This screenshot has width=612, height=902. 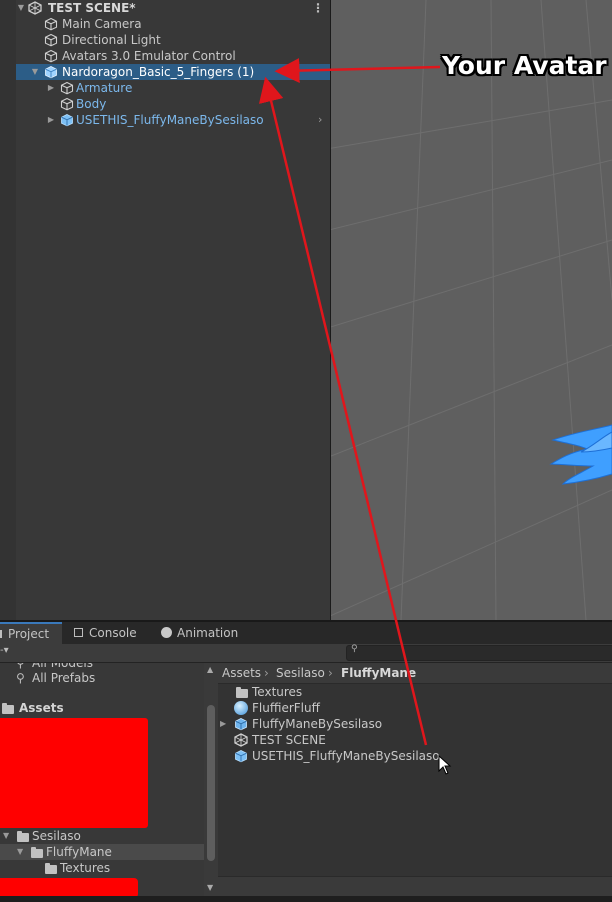 What do you see at coordinates (357, 71) in the screenshot?
I see `callout-arrow-line` at bounding box center [357, 71].